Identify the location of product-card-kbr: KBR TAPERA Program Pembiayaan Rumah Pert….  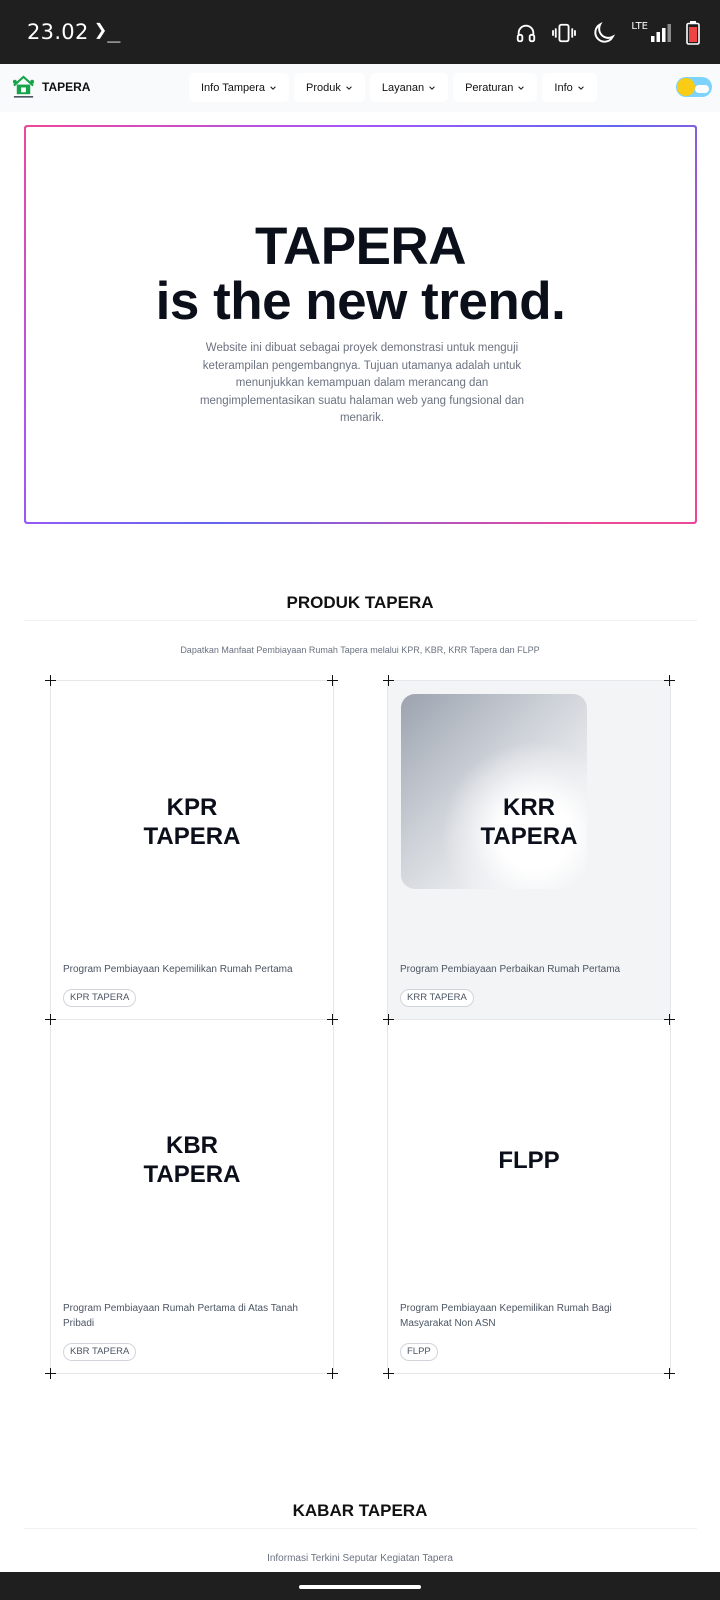
(192, 1196).